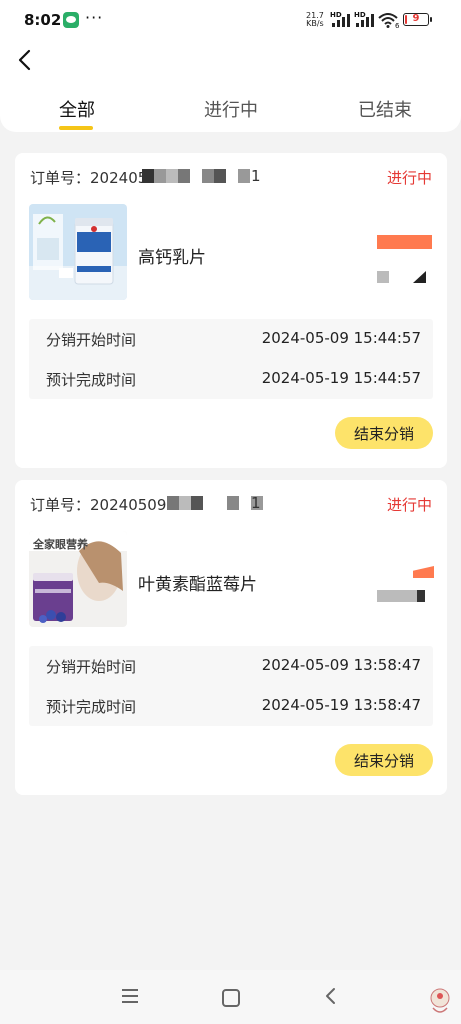 The height and width of the screenshot is (1024, 461). I want to click on product-image-title: 全家眼营养, so click(60, 544).